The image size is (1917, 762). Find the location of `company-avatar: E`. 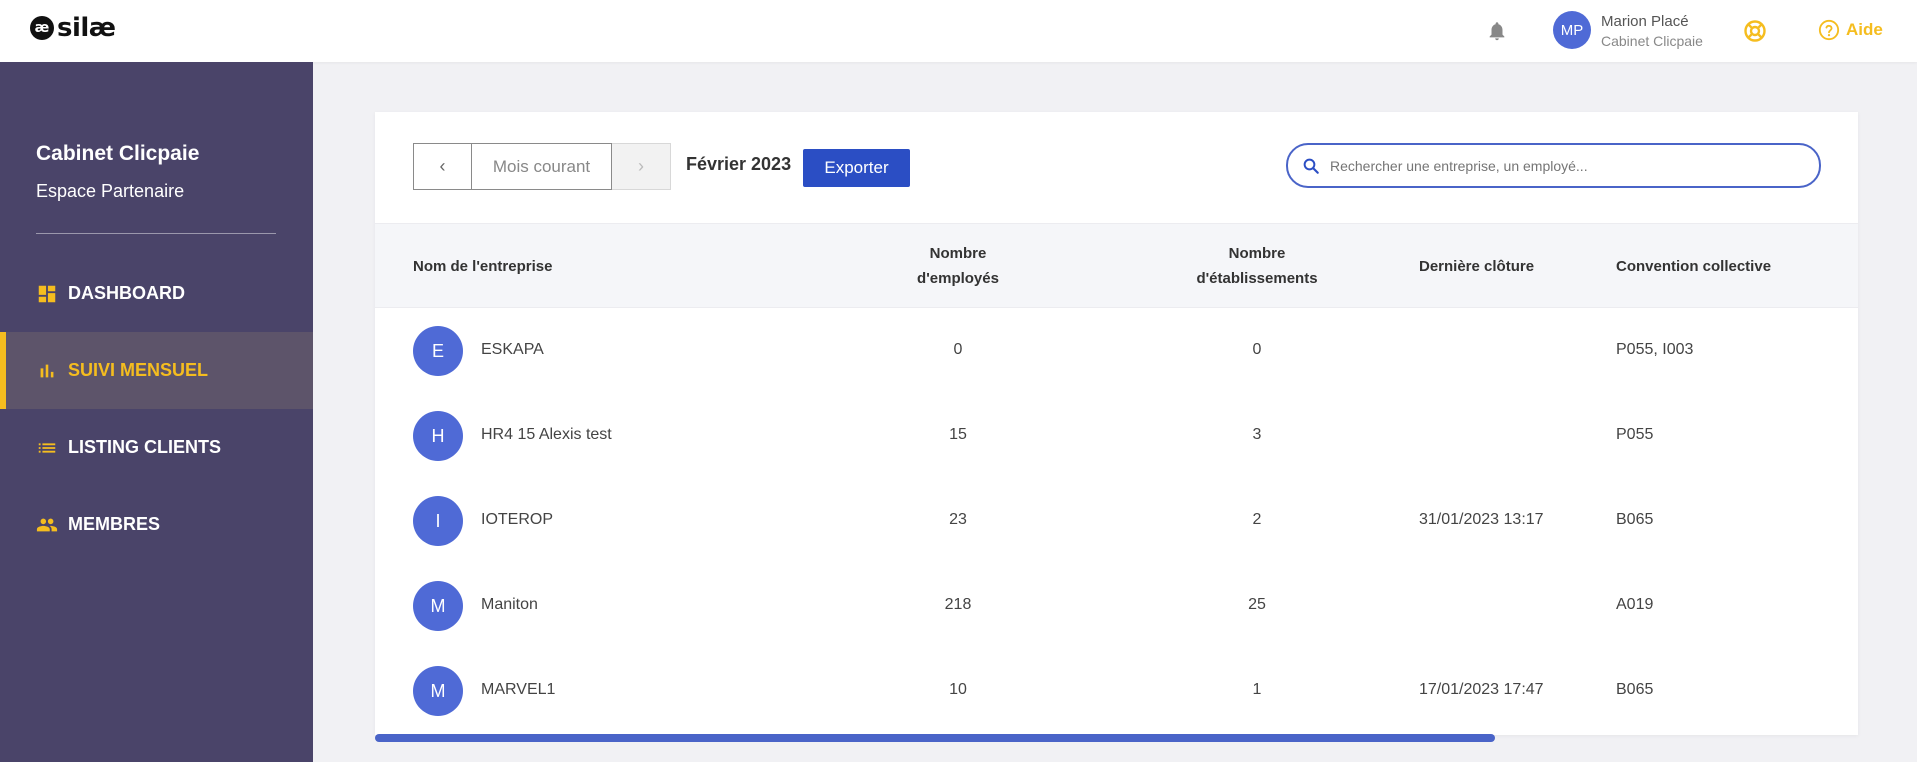

company-avatar: E is located at coordinates (438, 351).